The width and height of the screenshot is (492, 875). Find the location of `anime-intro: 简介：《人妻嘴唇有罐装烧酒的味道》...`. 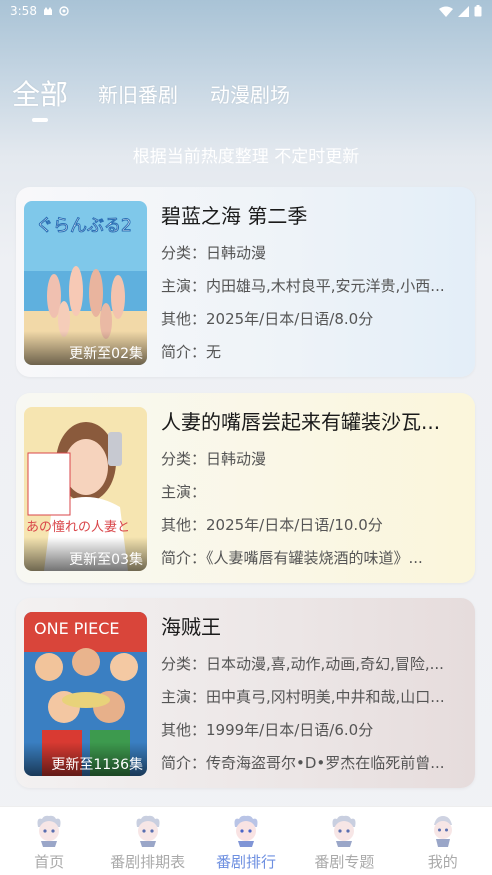

anime-intro: 简介：《人妻嘴唇有罐装烧酒的味道》... is located at coordinates (292, 558).